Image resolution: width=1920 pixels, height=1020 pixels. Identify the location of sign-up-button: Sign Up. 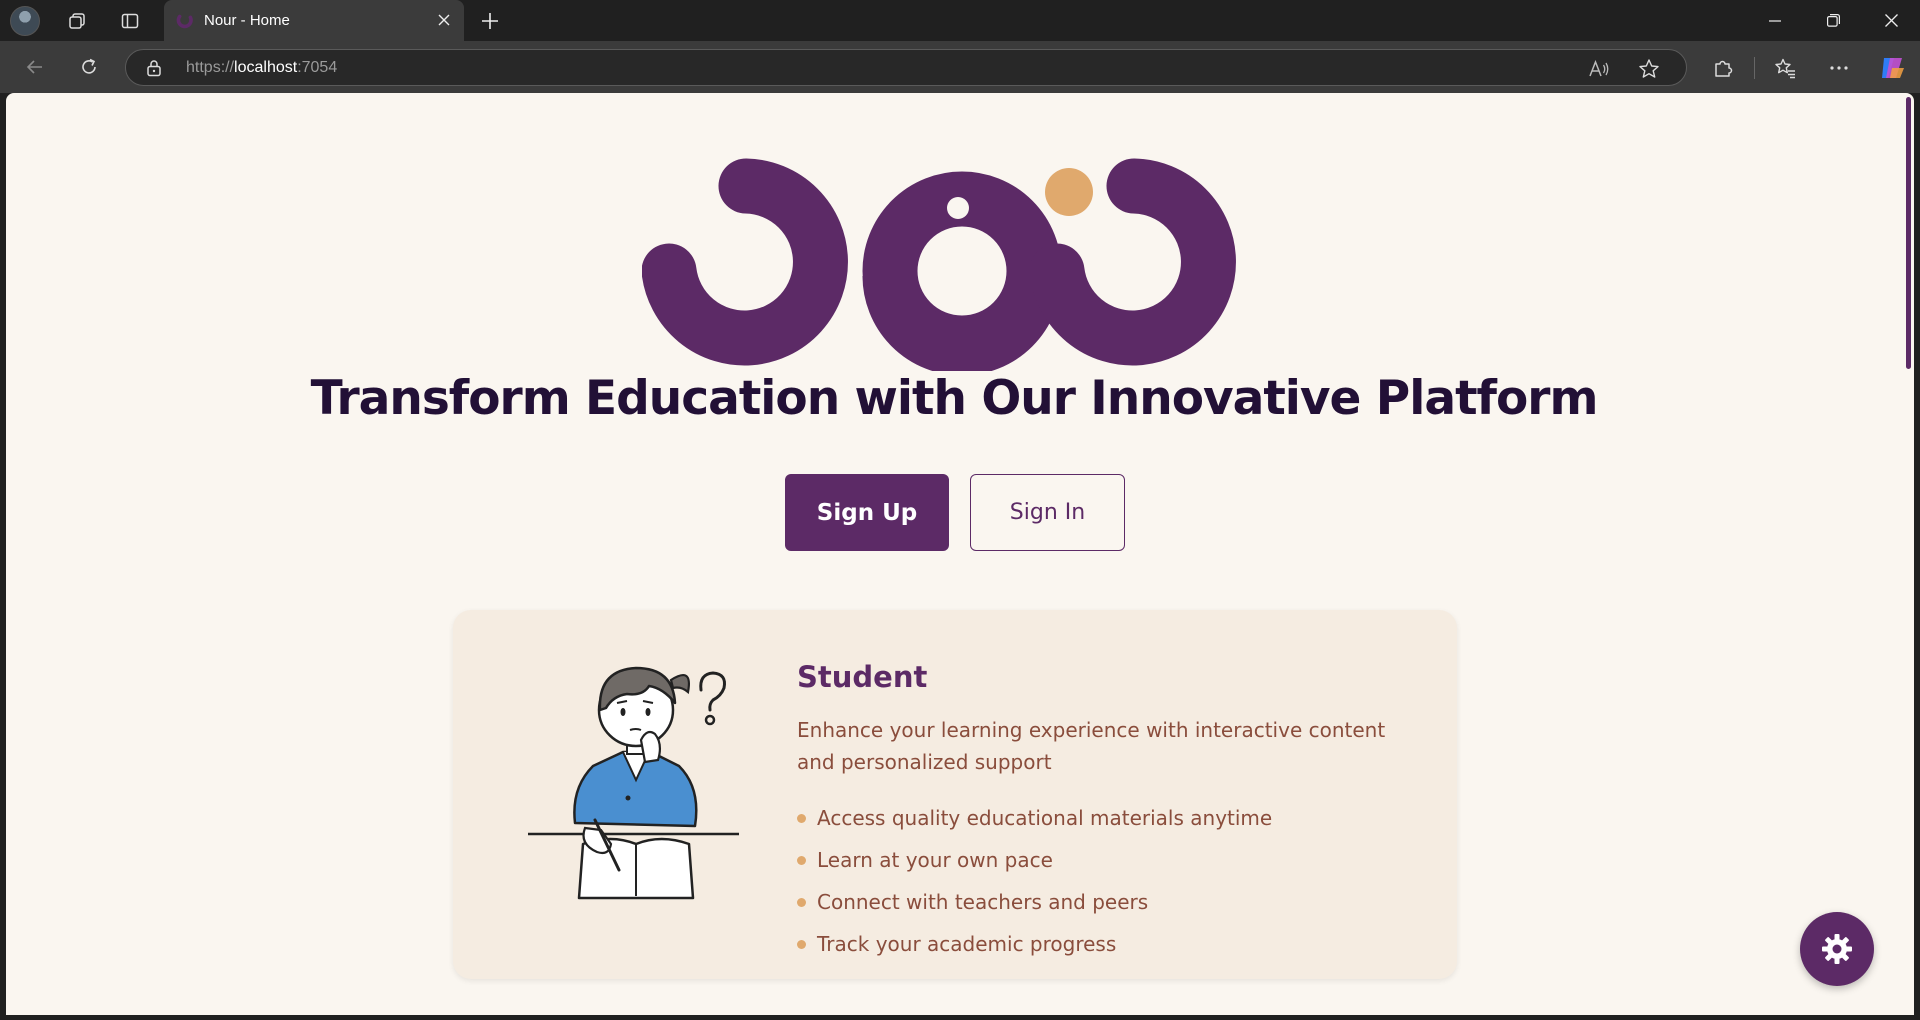
(867, 512).